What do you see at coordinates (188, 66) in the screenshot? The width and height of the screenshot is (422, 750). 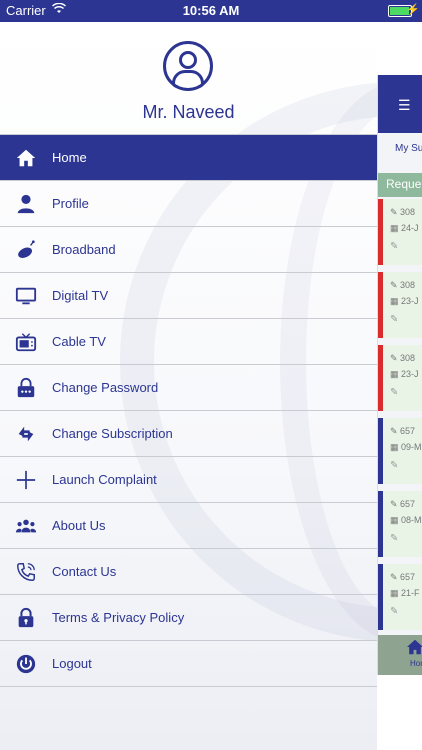 I see `avatar-icon` at bounding box center [188, 66].